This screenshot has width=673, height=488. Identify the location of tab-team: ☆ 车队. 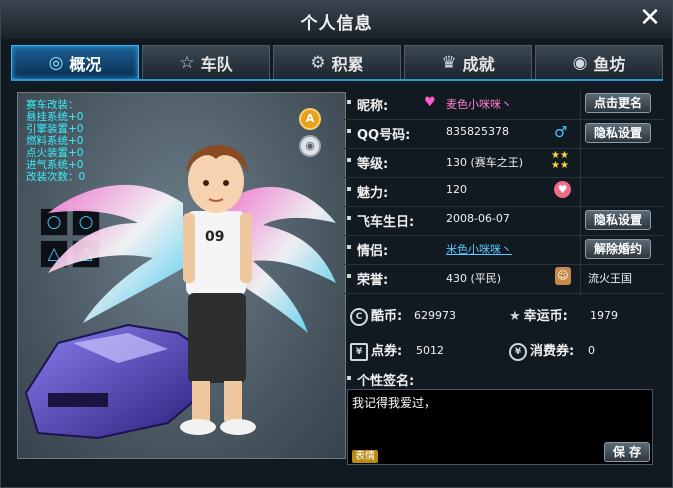
(206, 62).